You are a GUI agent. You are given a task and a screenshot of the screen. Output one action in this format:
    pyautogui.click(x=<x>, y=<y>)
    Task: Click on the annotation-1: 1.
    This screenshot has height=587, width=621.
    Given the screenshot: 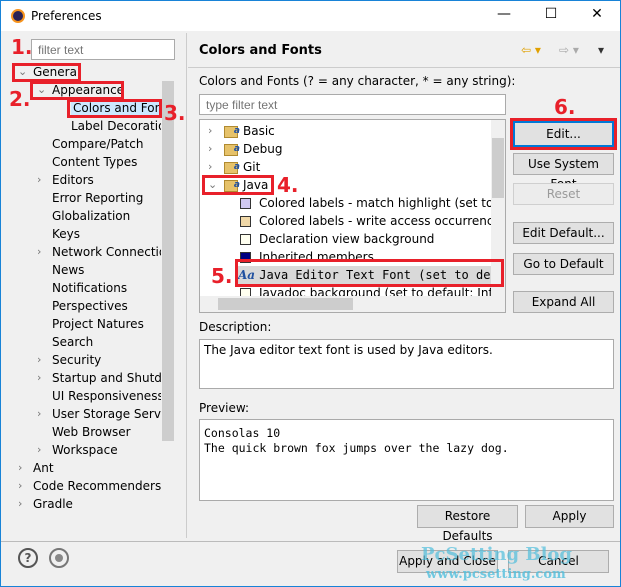 What is the action you would take?
    pyautogui.click(x=22, y=47)
    